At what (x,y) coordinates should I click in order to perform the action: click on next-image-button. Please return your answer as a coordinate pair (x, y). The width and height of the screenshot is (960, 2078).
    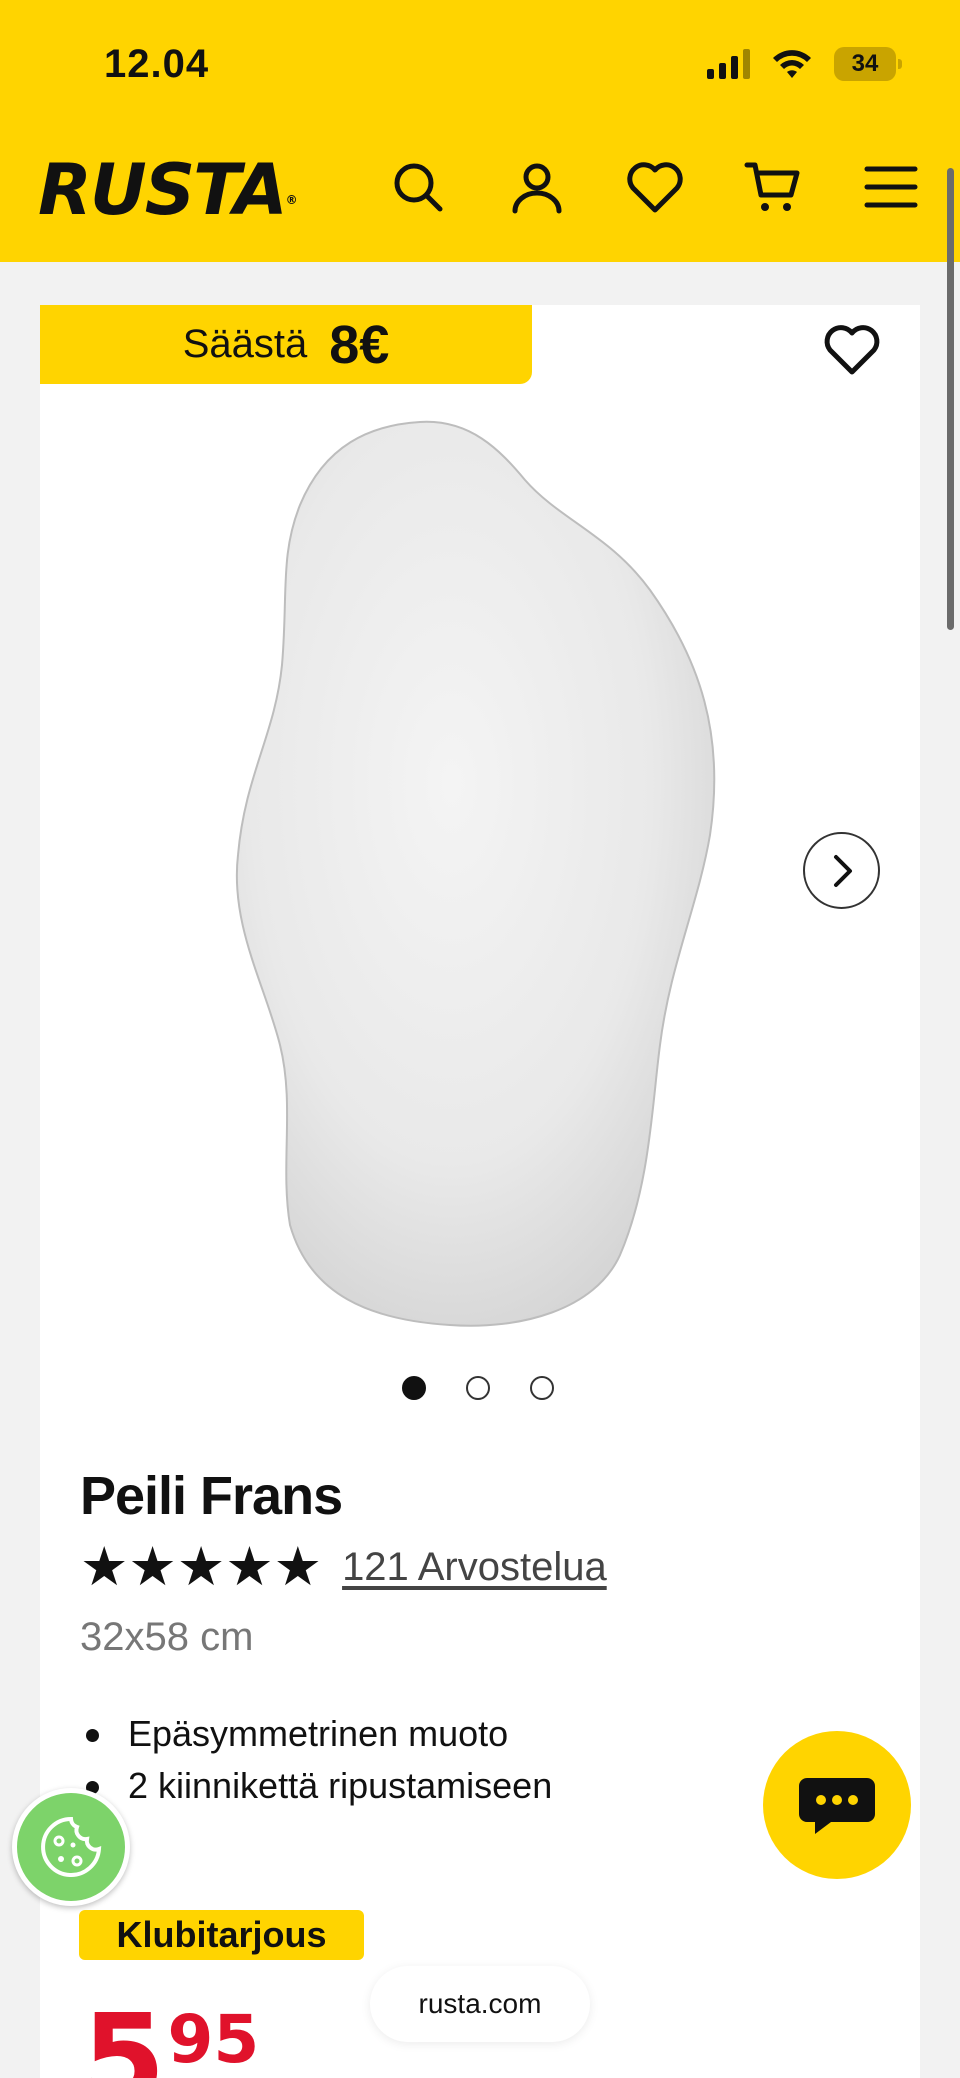
    Looking at the image, I should click on (841, 870).